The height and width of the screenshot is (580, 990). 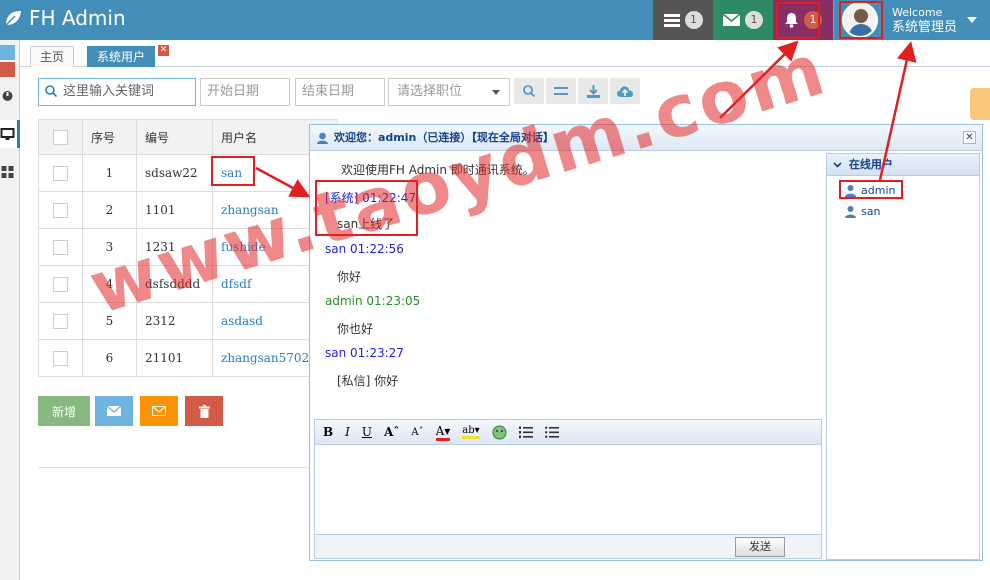 What do you see at coordinates (174, 358) in the screenshot?
I see `cell-code: 21101` at bounding box center [174, 358].